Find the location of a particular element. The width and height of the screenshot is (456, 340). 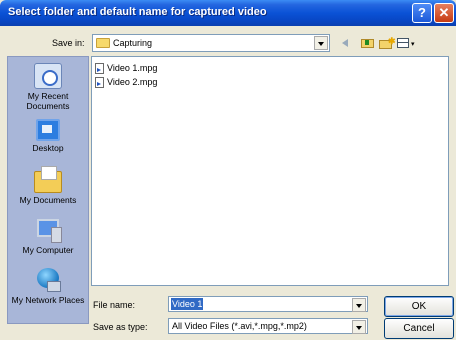

folder-icon is located at coordinates (103, 43).